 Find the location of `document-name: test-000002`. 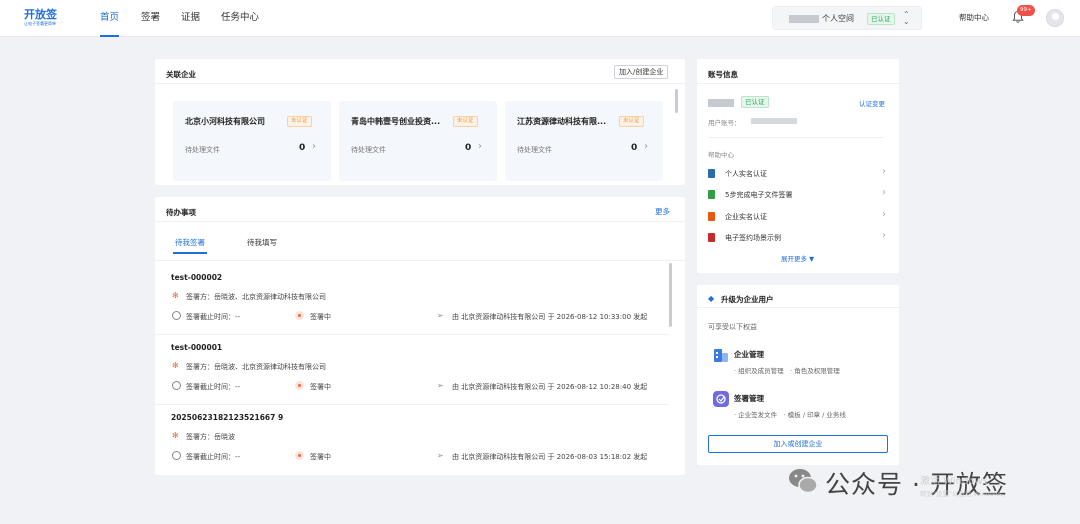

document-name: test-000002 is located at coordinates (197, 277).